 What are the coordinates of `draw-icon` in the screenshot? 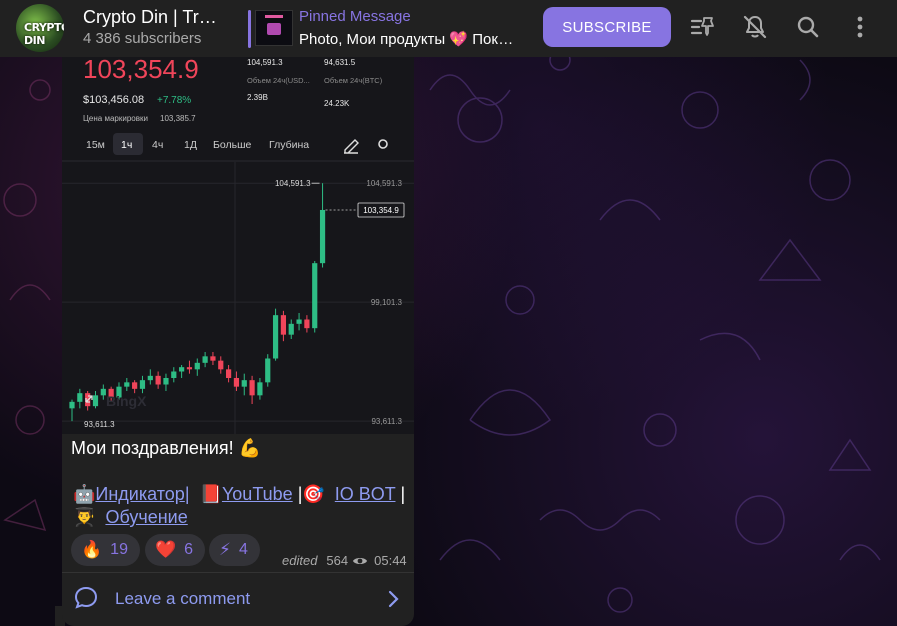 It's located at (351, 146).